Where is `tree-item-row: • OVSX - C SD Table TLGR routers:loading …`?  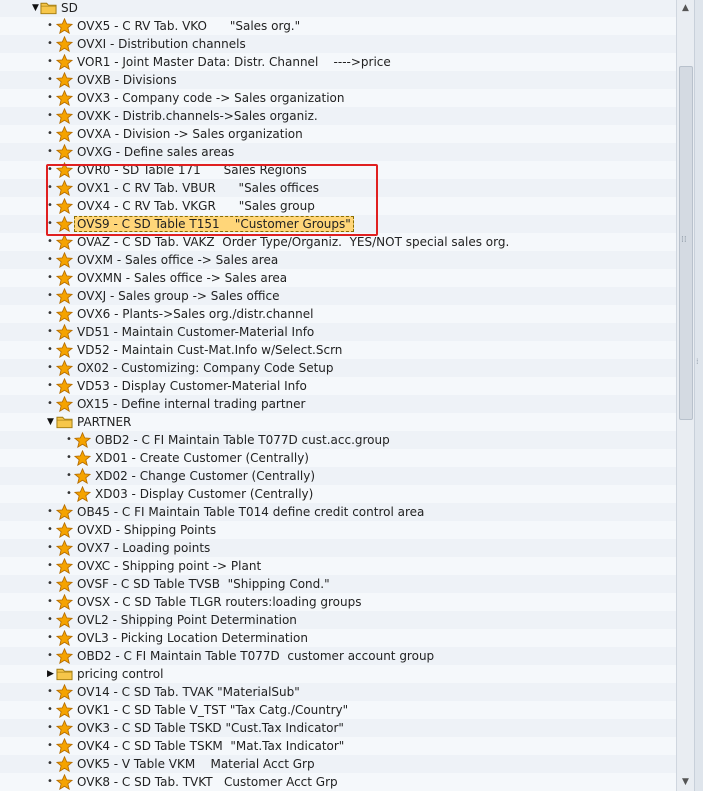 tree-item-row: • OVSX - C SD Table TLGR routers:loading … is located at coordinates (338, 602).